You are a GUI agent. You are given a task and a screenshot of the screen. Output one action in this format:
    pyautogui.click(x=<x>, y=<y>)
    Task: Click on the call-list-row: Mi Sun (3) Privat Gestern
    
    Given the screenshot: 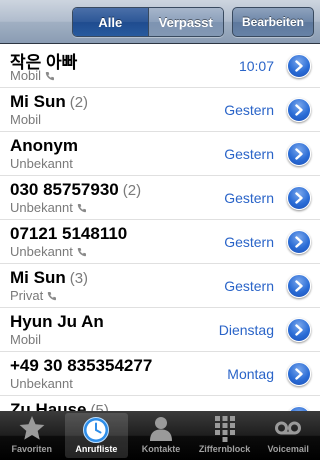 What is the action you would take?
    pyautogui.click(x=160, y=286)
    